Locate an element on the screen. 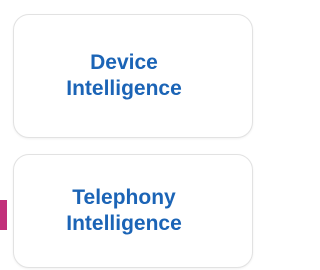 This screenshot has width=320, height=270. selection-accent-bar is located at coordinates (3, 215).